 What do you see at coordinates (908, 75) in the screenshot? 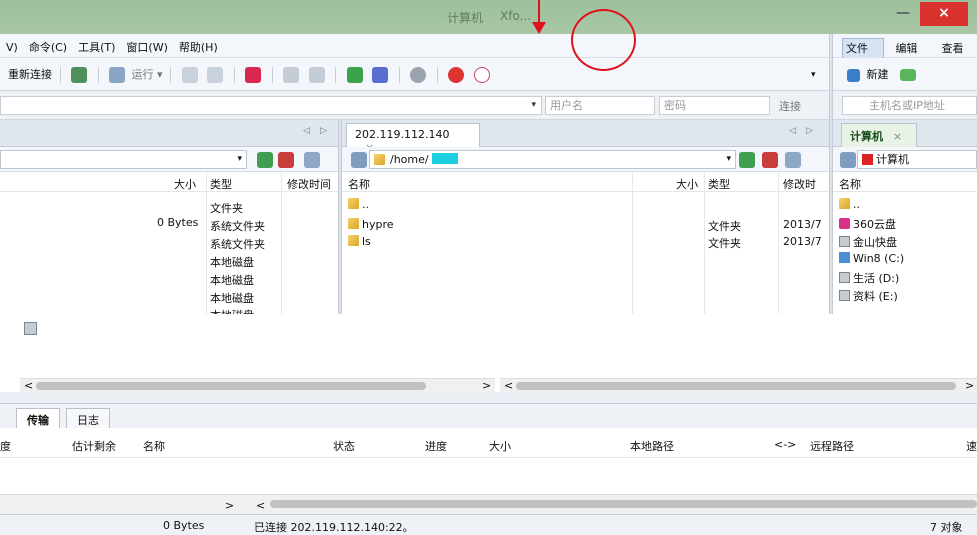
I see `folder-open-icon` at bounding box center [908, 75].